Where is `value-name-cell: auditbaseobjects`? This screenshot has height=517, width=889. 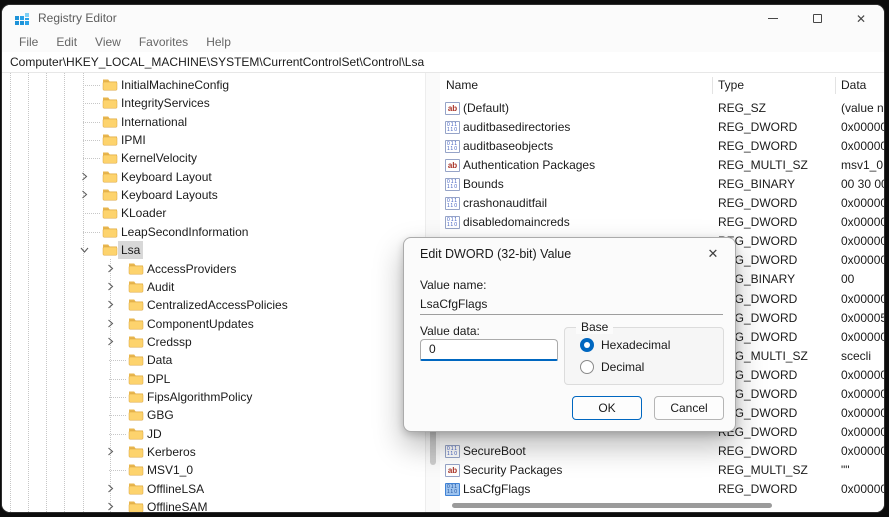
value-name-cell: auditbaseobjects is located at coordinates (508, 146).